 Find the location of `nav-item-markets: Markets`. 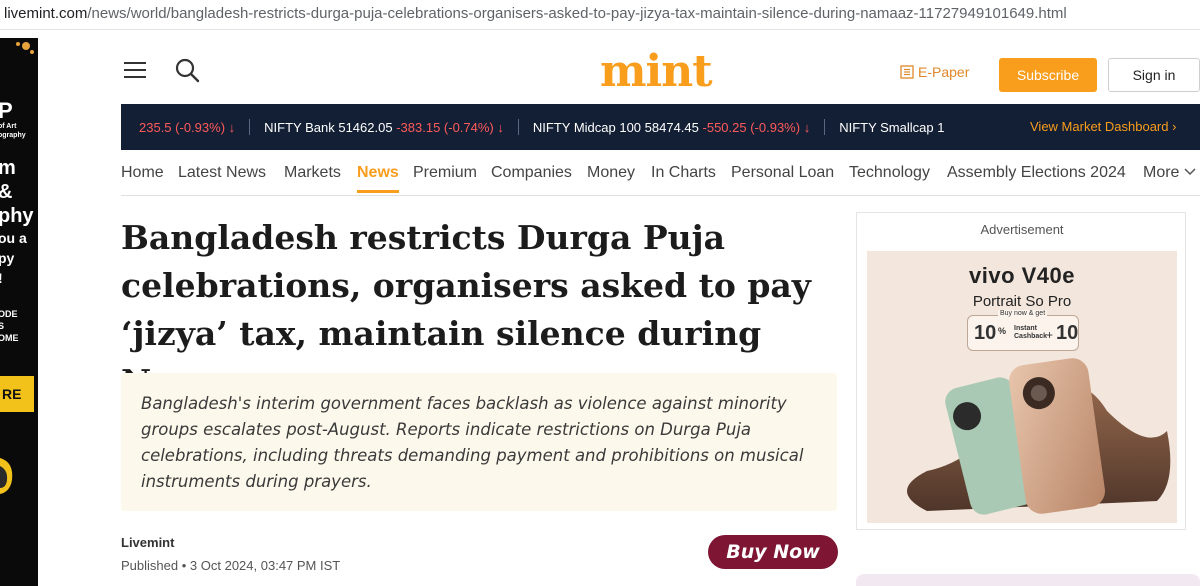

nav-item-markets: Markets is located at coordinates (312, 173).